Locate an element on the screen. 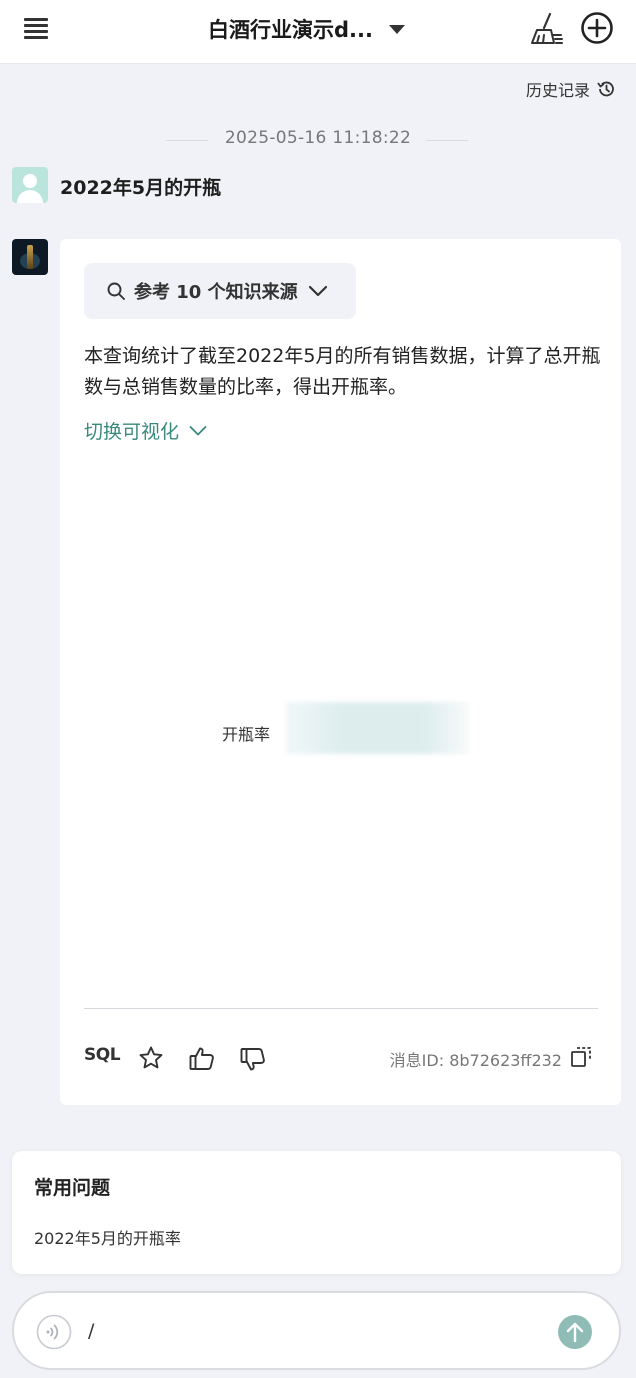  message-input is located at coordinates (318, 1331).